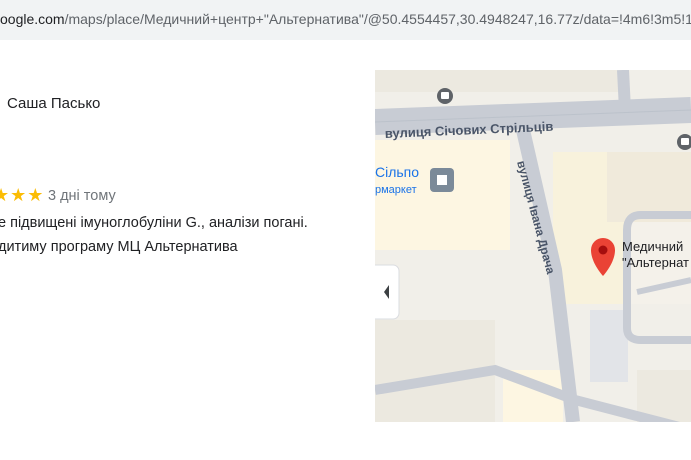 This screenshot has width=691, height=460. Describe the element at coordinates (652, 246) in the screenshot. I see `place-label-line-1: Медичний` at that location.